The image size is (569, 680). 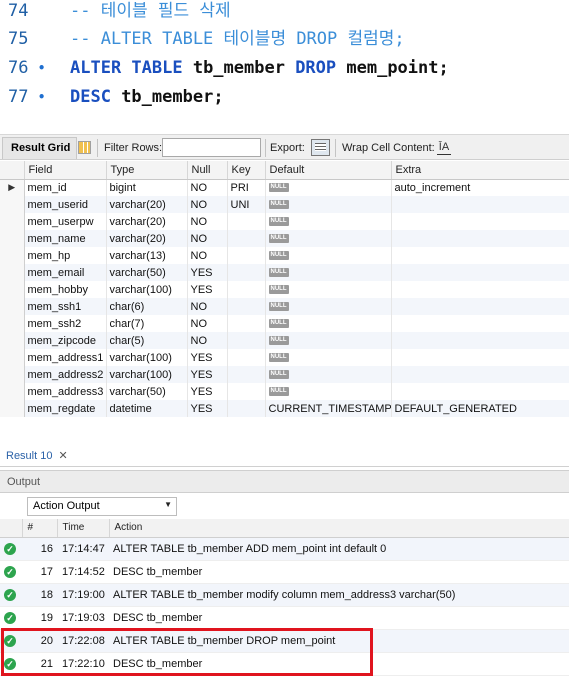 What do you see at coordinates (147, 170) in the screenshot?
I see `column-header-type: Type` at bounding box center [147, 170].